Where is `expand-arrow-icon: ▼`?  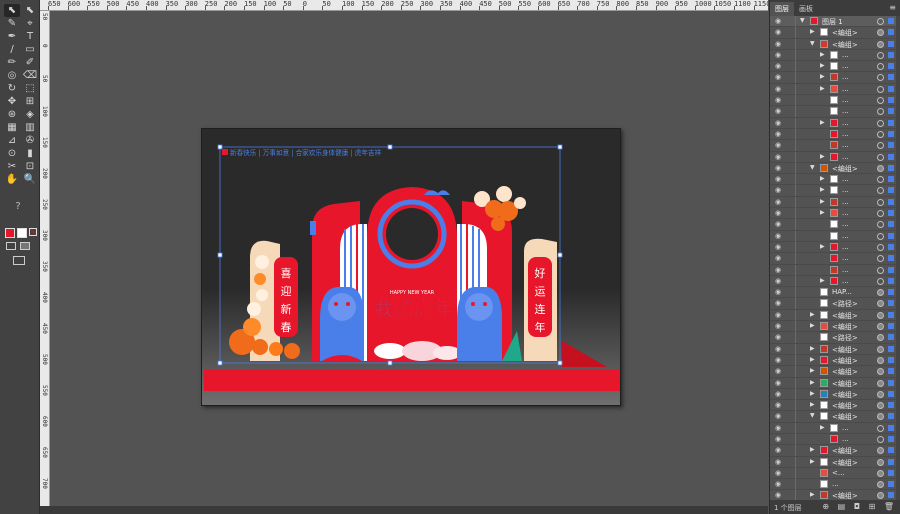
expand-arrow-icon: ▼ is located at coordinates (812, 415).